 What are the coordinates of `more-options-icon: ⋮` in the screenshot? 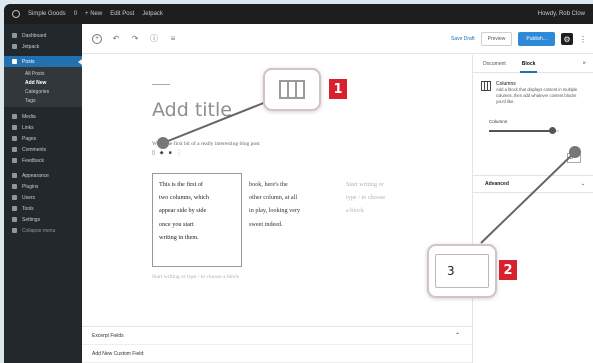 It's located at (583, 39).